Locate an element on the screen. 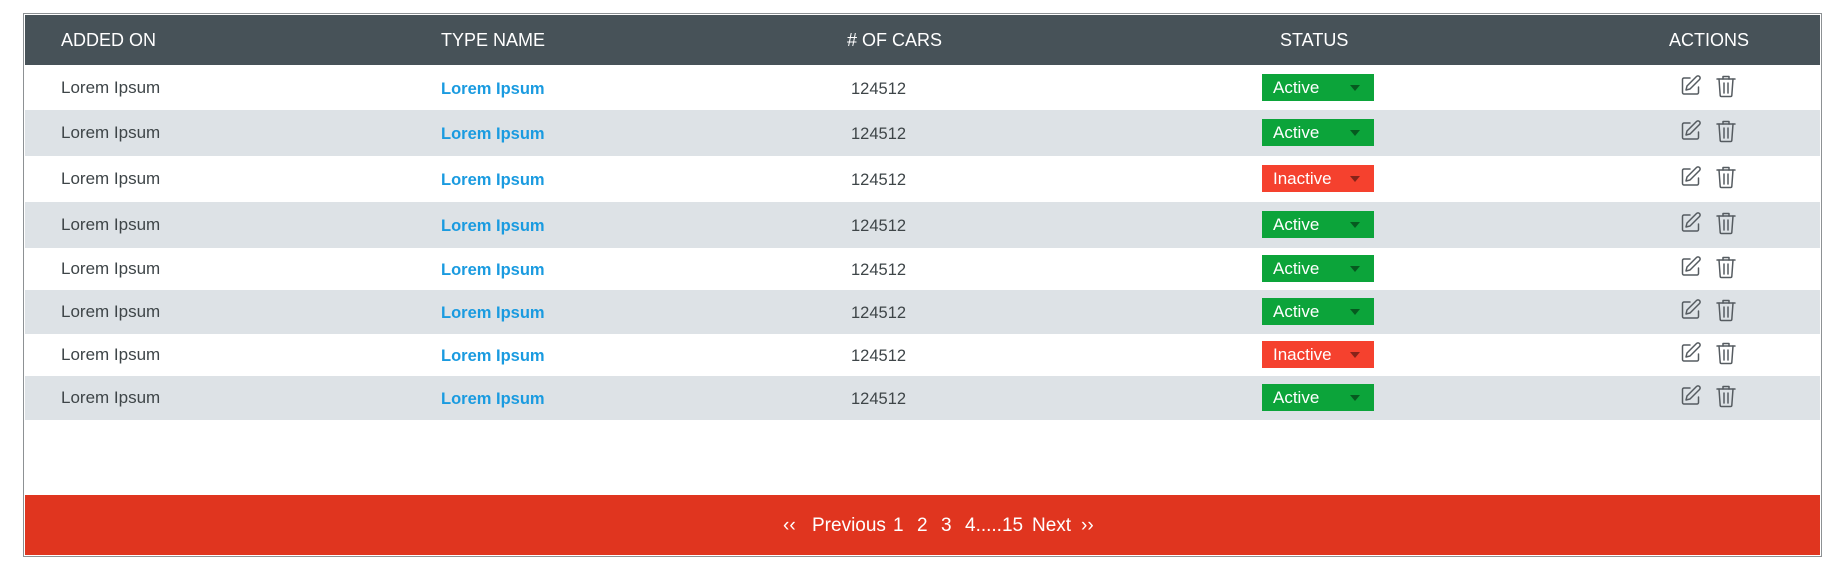  page-link-1: 1 is located at coordinates (898, 526).